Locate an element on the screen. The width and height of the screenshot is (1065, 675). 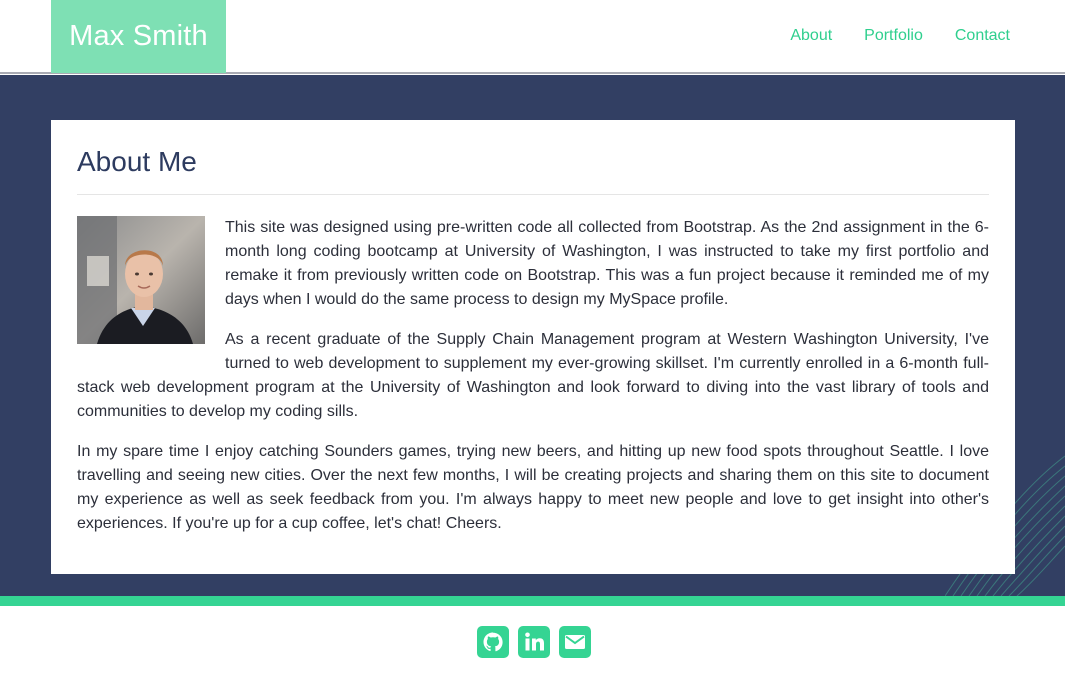
linkedin-icon is located at coordinates (534, 642).